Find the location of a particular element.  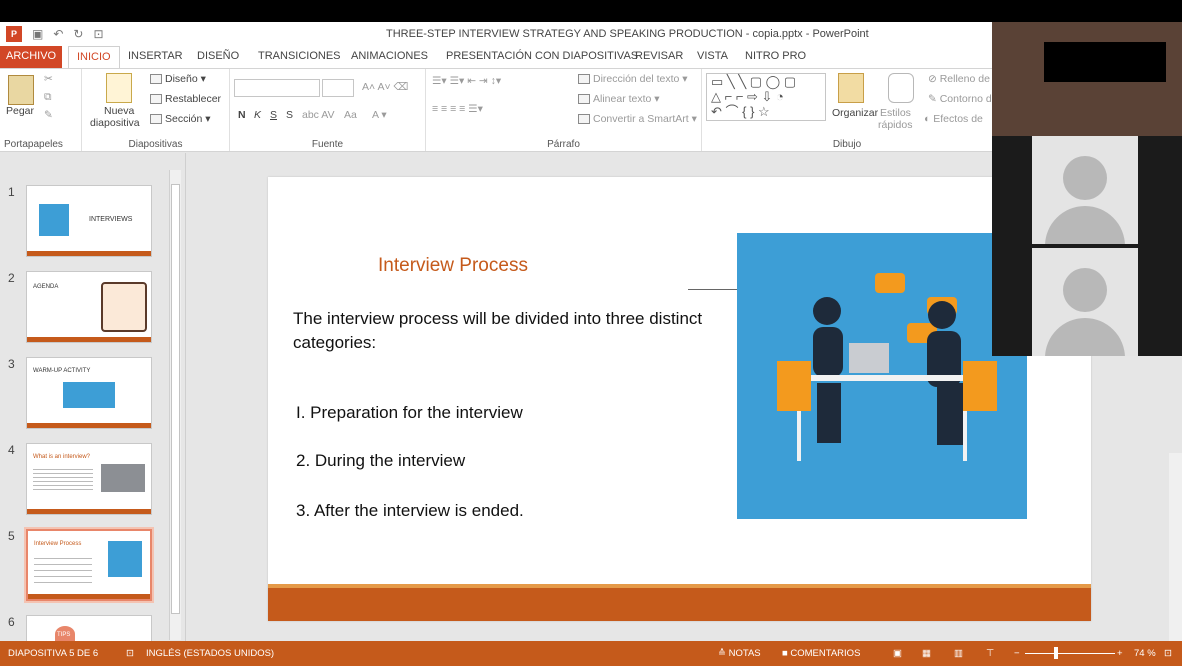

scrollbar-thumb is located at coordinates (175, 399).